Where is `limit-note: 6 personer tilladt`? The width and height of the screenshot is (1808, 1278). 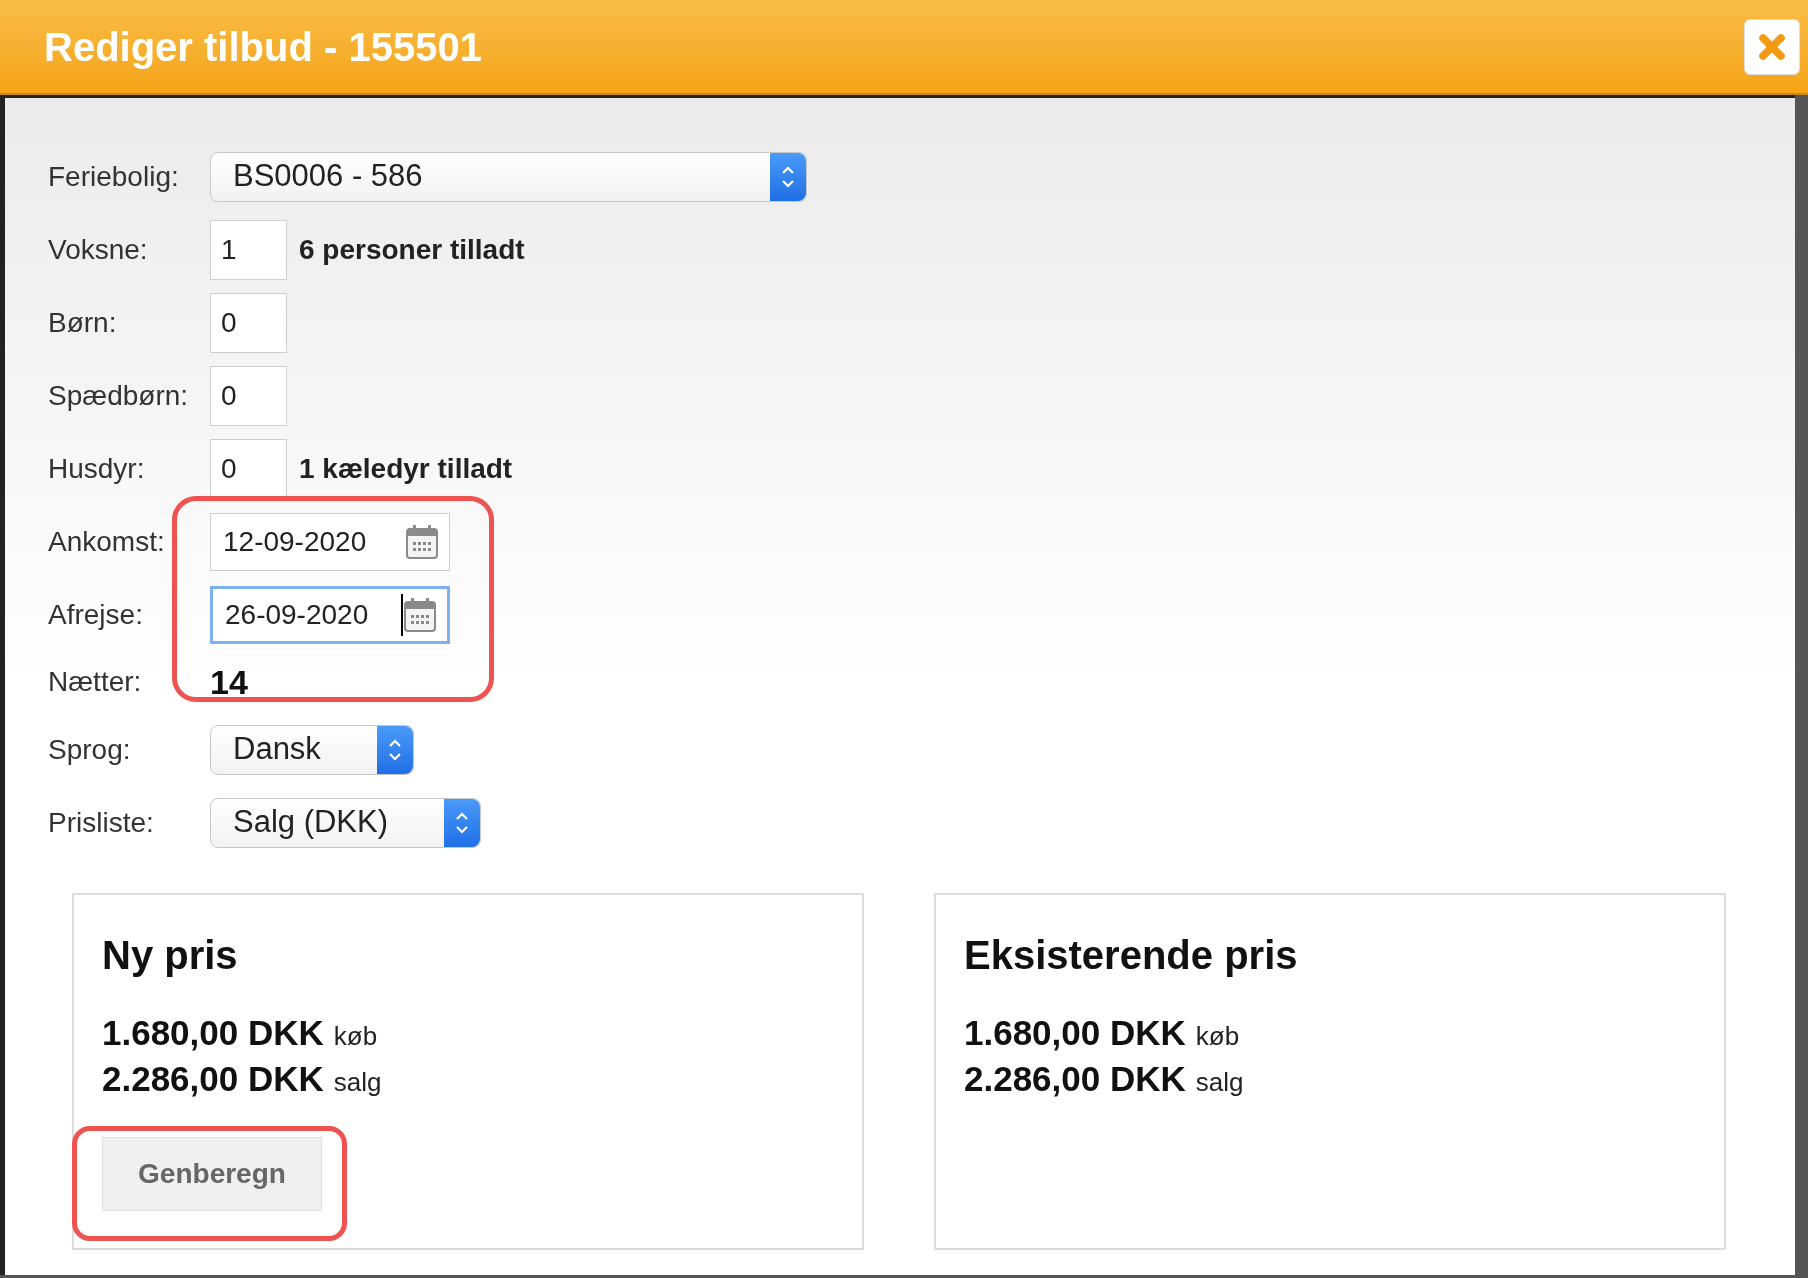
limit-note: 6 personer tilladt is located at coordinates (412, 249).